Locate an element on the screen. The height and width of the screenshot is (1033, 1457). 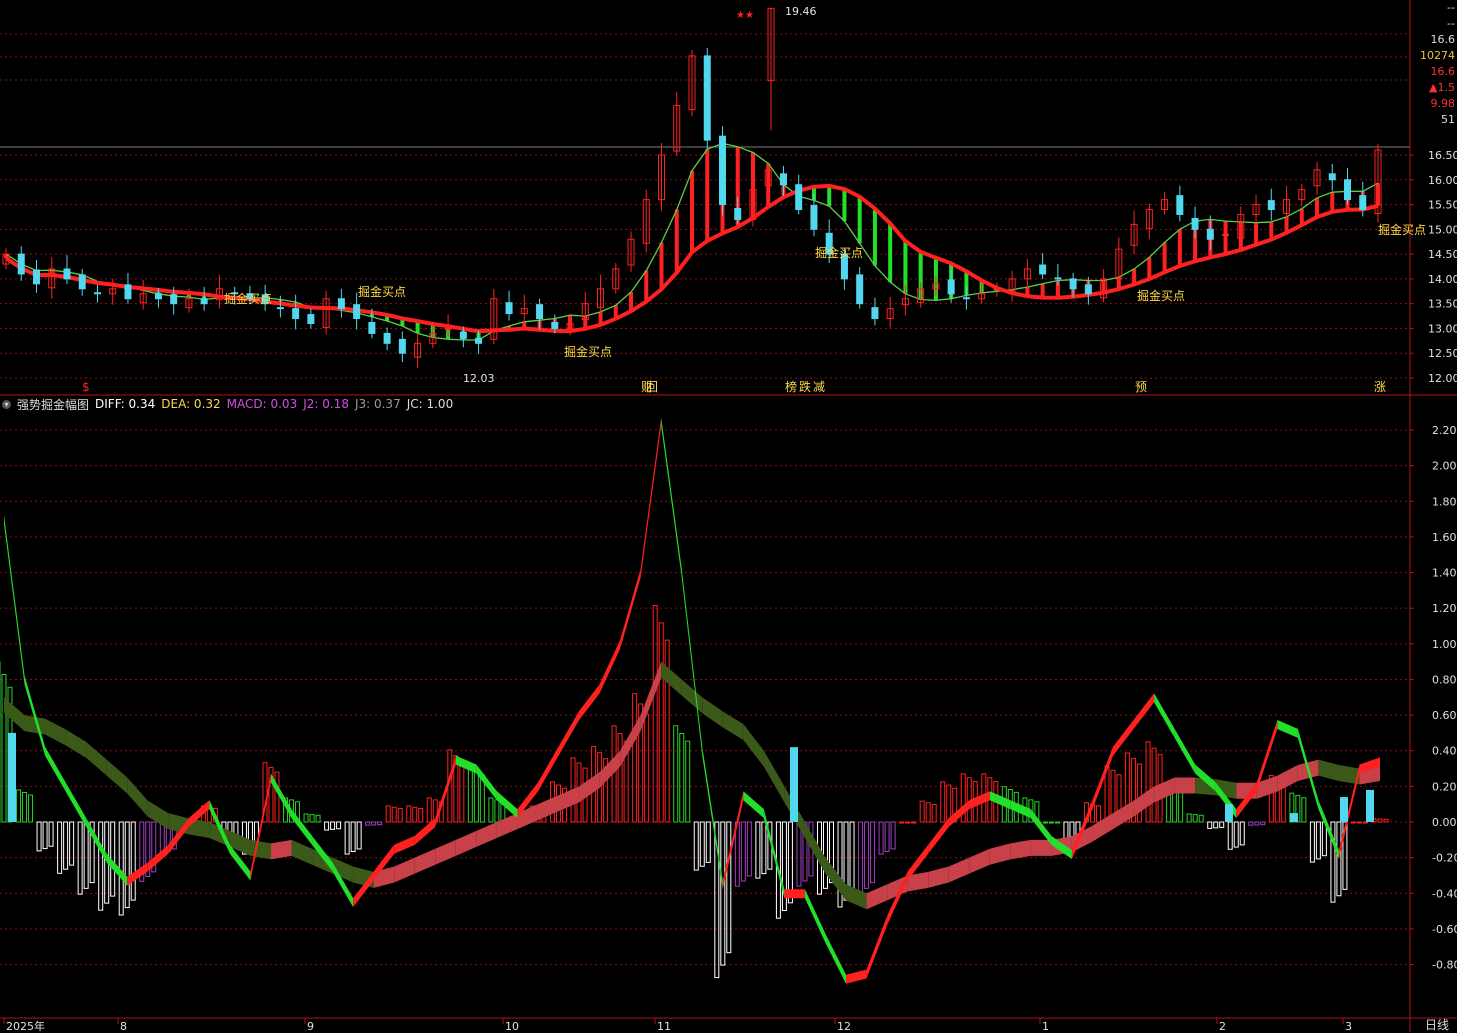
diff-value: DIFF: 0.34 is located at coordinates (125, 404).